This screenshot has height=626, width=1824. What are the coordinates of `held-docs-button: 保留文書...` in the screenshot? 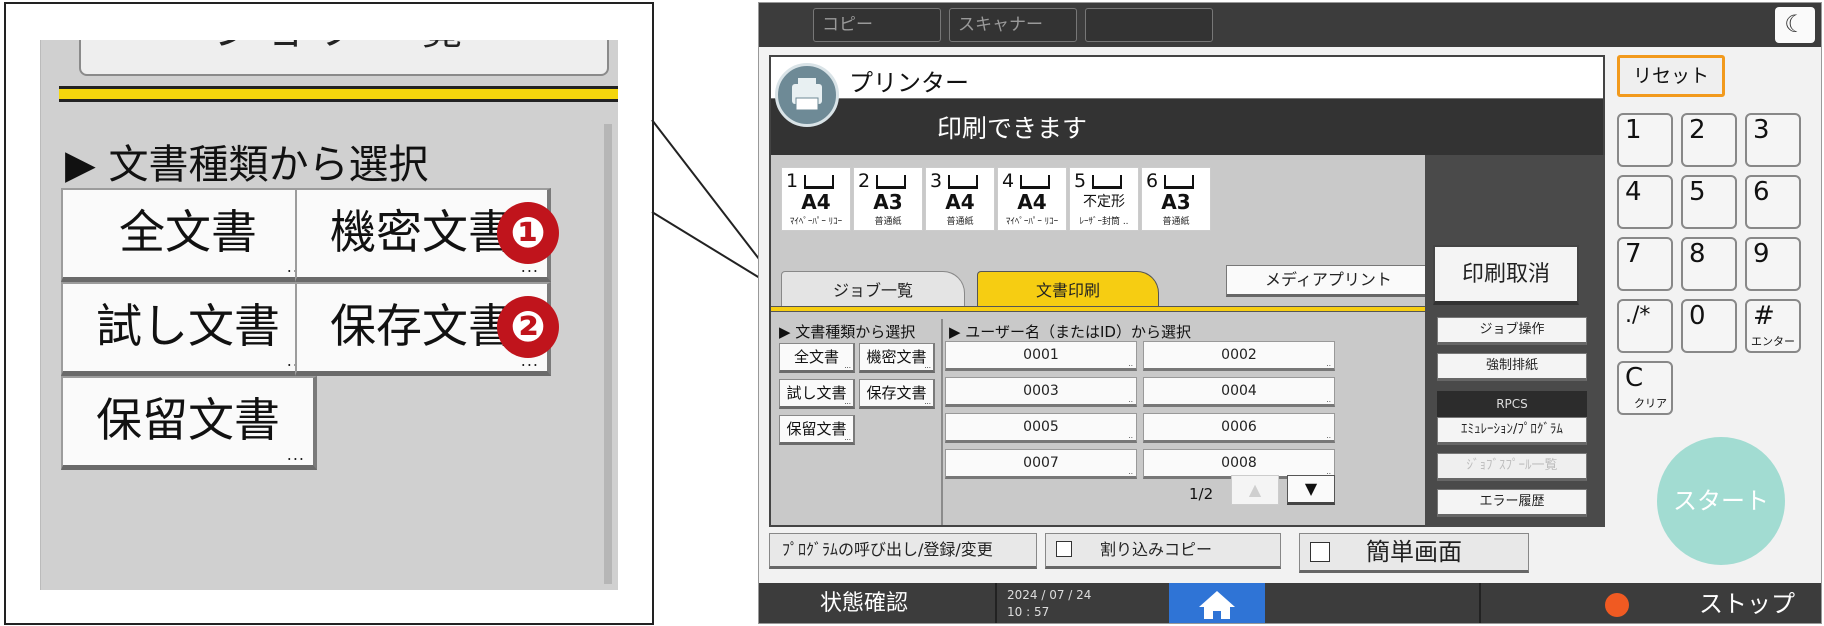 It's located at (817, 430).